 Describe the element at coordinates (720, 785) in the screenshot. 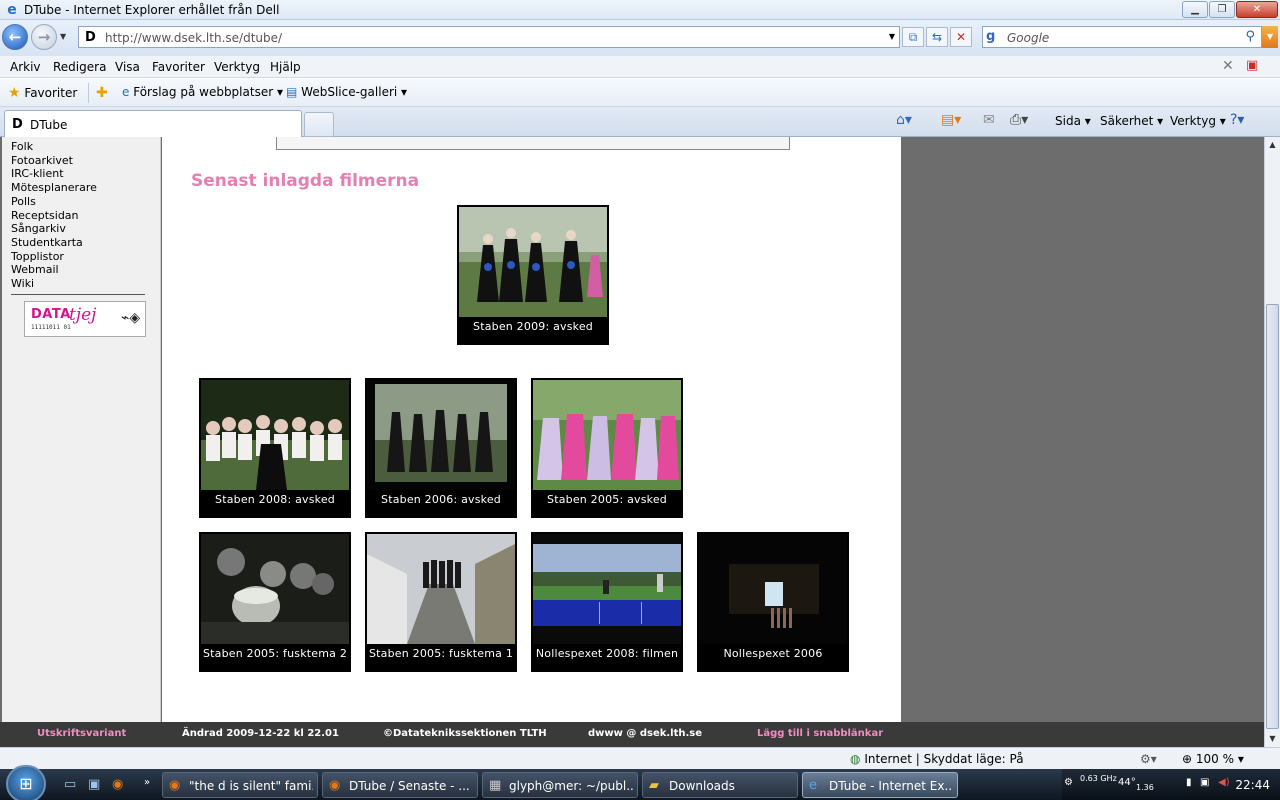

I see `taskbar-item: ▰ Downloads` at that location.